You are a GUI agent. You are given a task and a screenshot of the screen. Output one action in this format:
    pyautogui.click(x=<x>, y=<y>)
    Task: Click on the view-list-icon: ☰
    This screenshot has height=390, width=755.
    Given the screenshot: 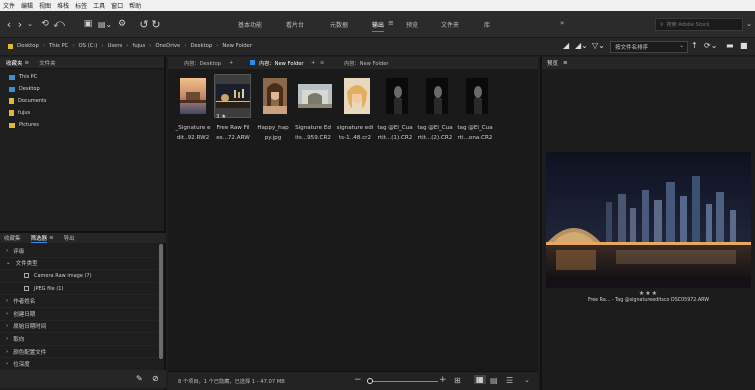 What is the action you would take?
    pyautogui.click(x=509, y=380)
    